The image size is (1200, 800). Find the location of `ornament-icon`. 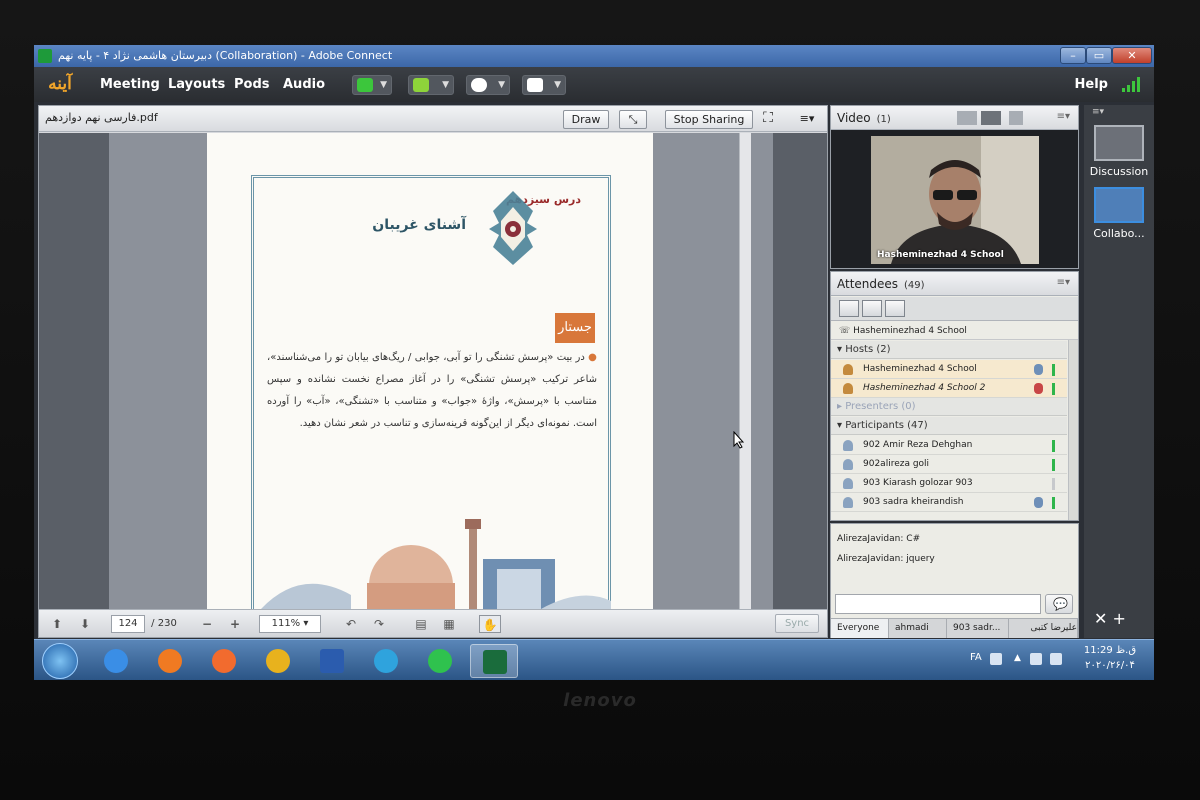

ornament-icon is located at coordinates (513, 228).